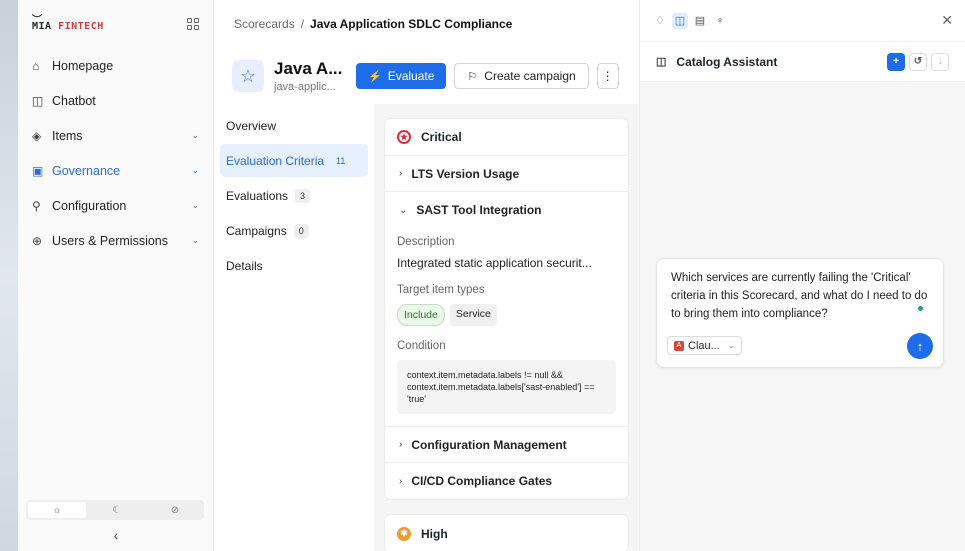  I want to click on model-select: A Clau... ⌄, so click(704, 345).